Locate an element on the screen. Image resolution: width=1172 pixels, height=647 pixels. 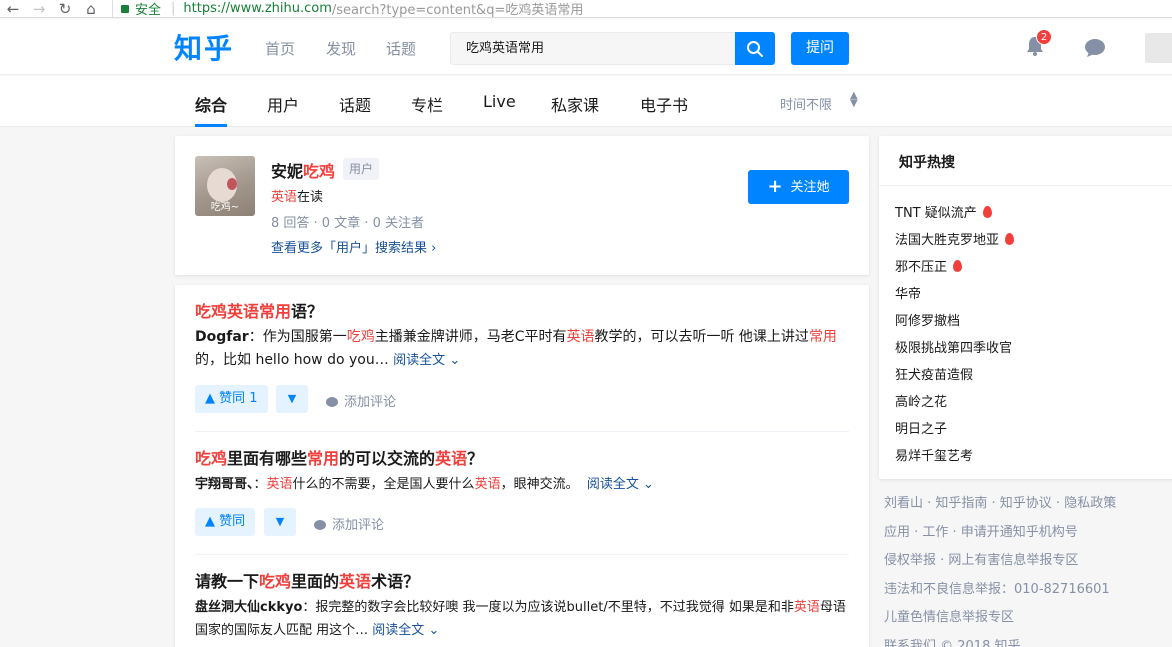
footer-link-line: 应用 · 工作 · 申请开通知乎机构号 is located at coordinates (981, 530).